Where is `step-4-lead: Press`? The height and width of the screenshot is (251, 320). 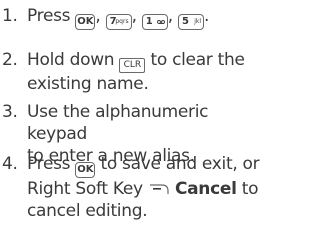 step-4-lead: Press is located at coordinates (51, 164).